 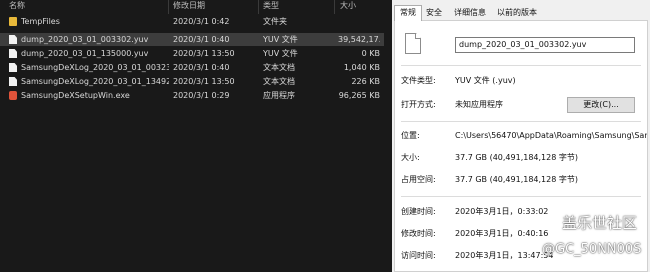 I want to click on file-icon-fold, so click(x=418, y=36).